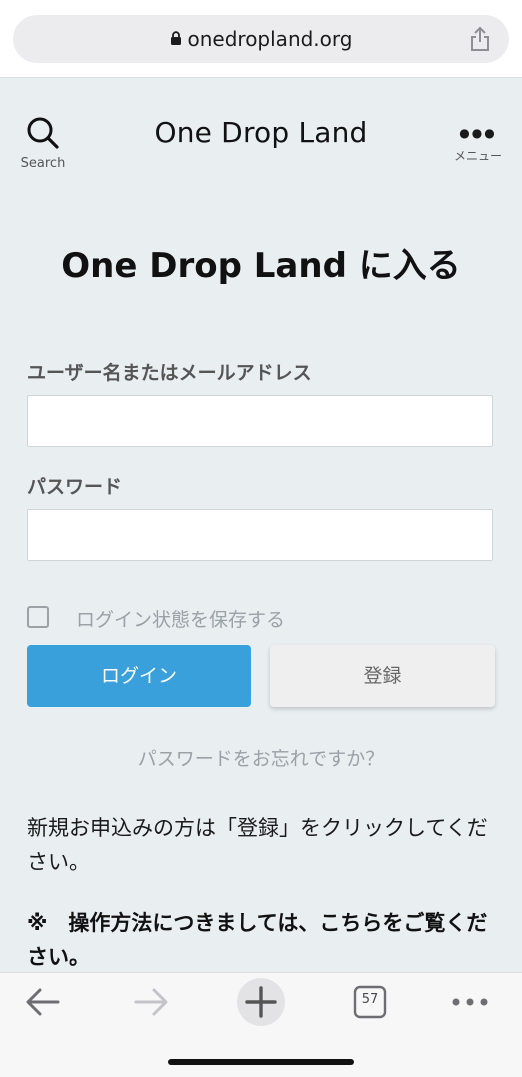 This screenshot has height=1077, width=522. Describe the element at coordinates (261, 132) in the screenshot. I see `site-title: One Drop Land` at that location.